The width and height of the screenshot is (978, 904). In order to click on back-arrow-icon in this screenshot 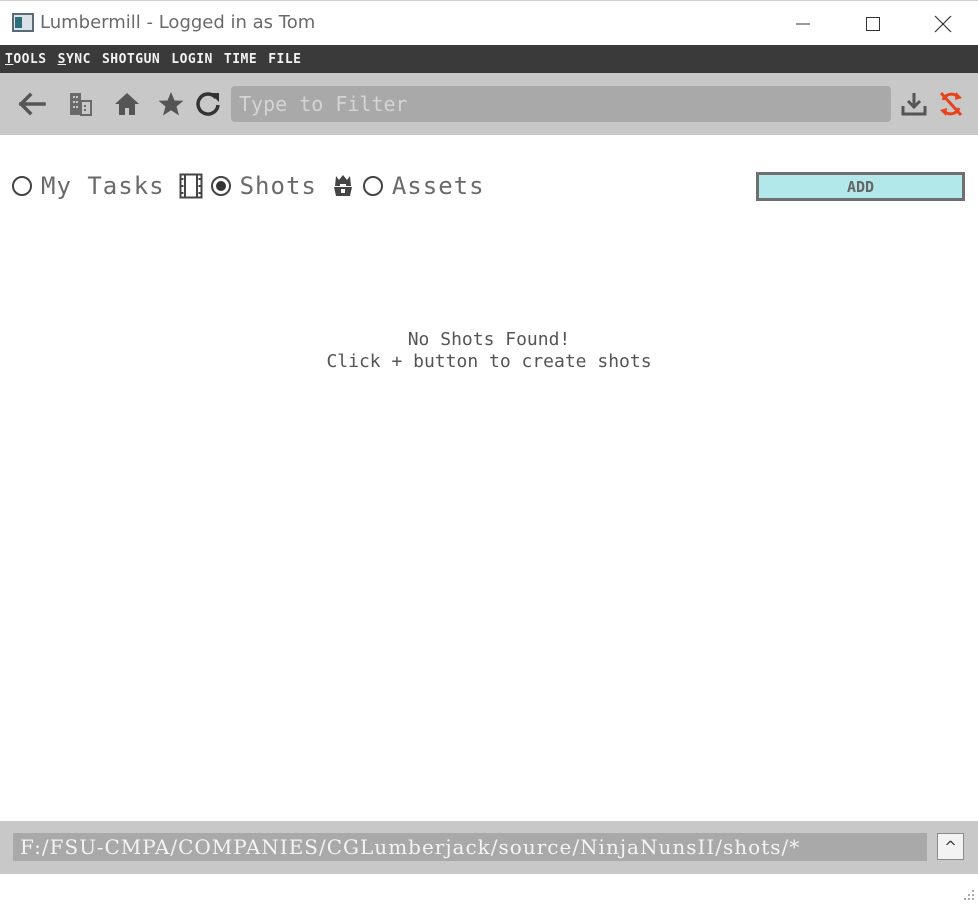, I will do `click(32, 104)`.